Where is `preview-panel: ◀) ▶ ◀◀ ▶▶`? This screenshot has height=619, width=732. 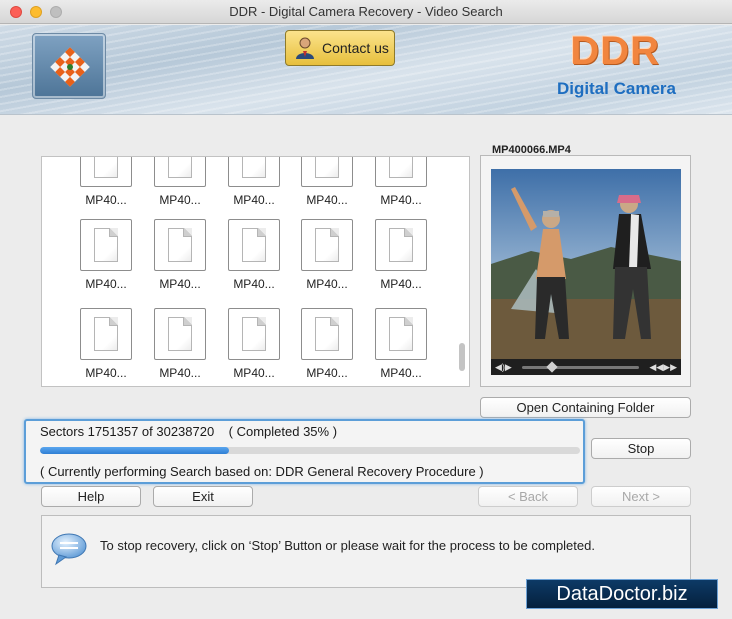
preview-panel: ◀) ▶ ◀◀ ▶▶ is located at coordinates (585, 271).